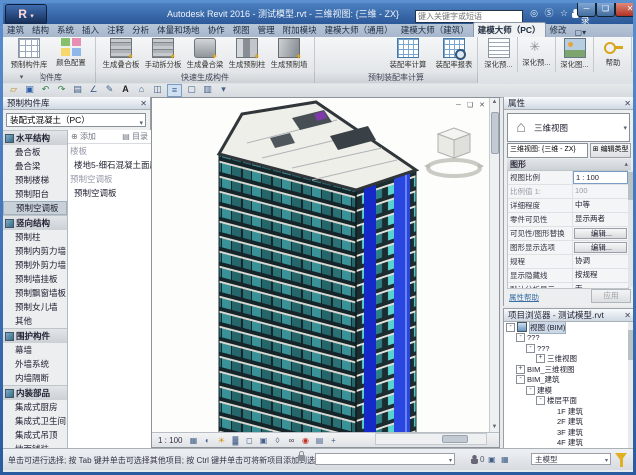 The width and height of the screenshot is (636, 475). Describe the element at coordinates (266, 30) in the screenshot. I see `ribbon-tab: 管理` at that location.